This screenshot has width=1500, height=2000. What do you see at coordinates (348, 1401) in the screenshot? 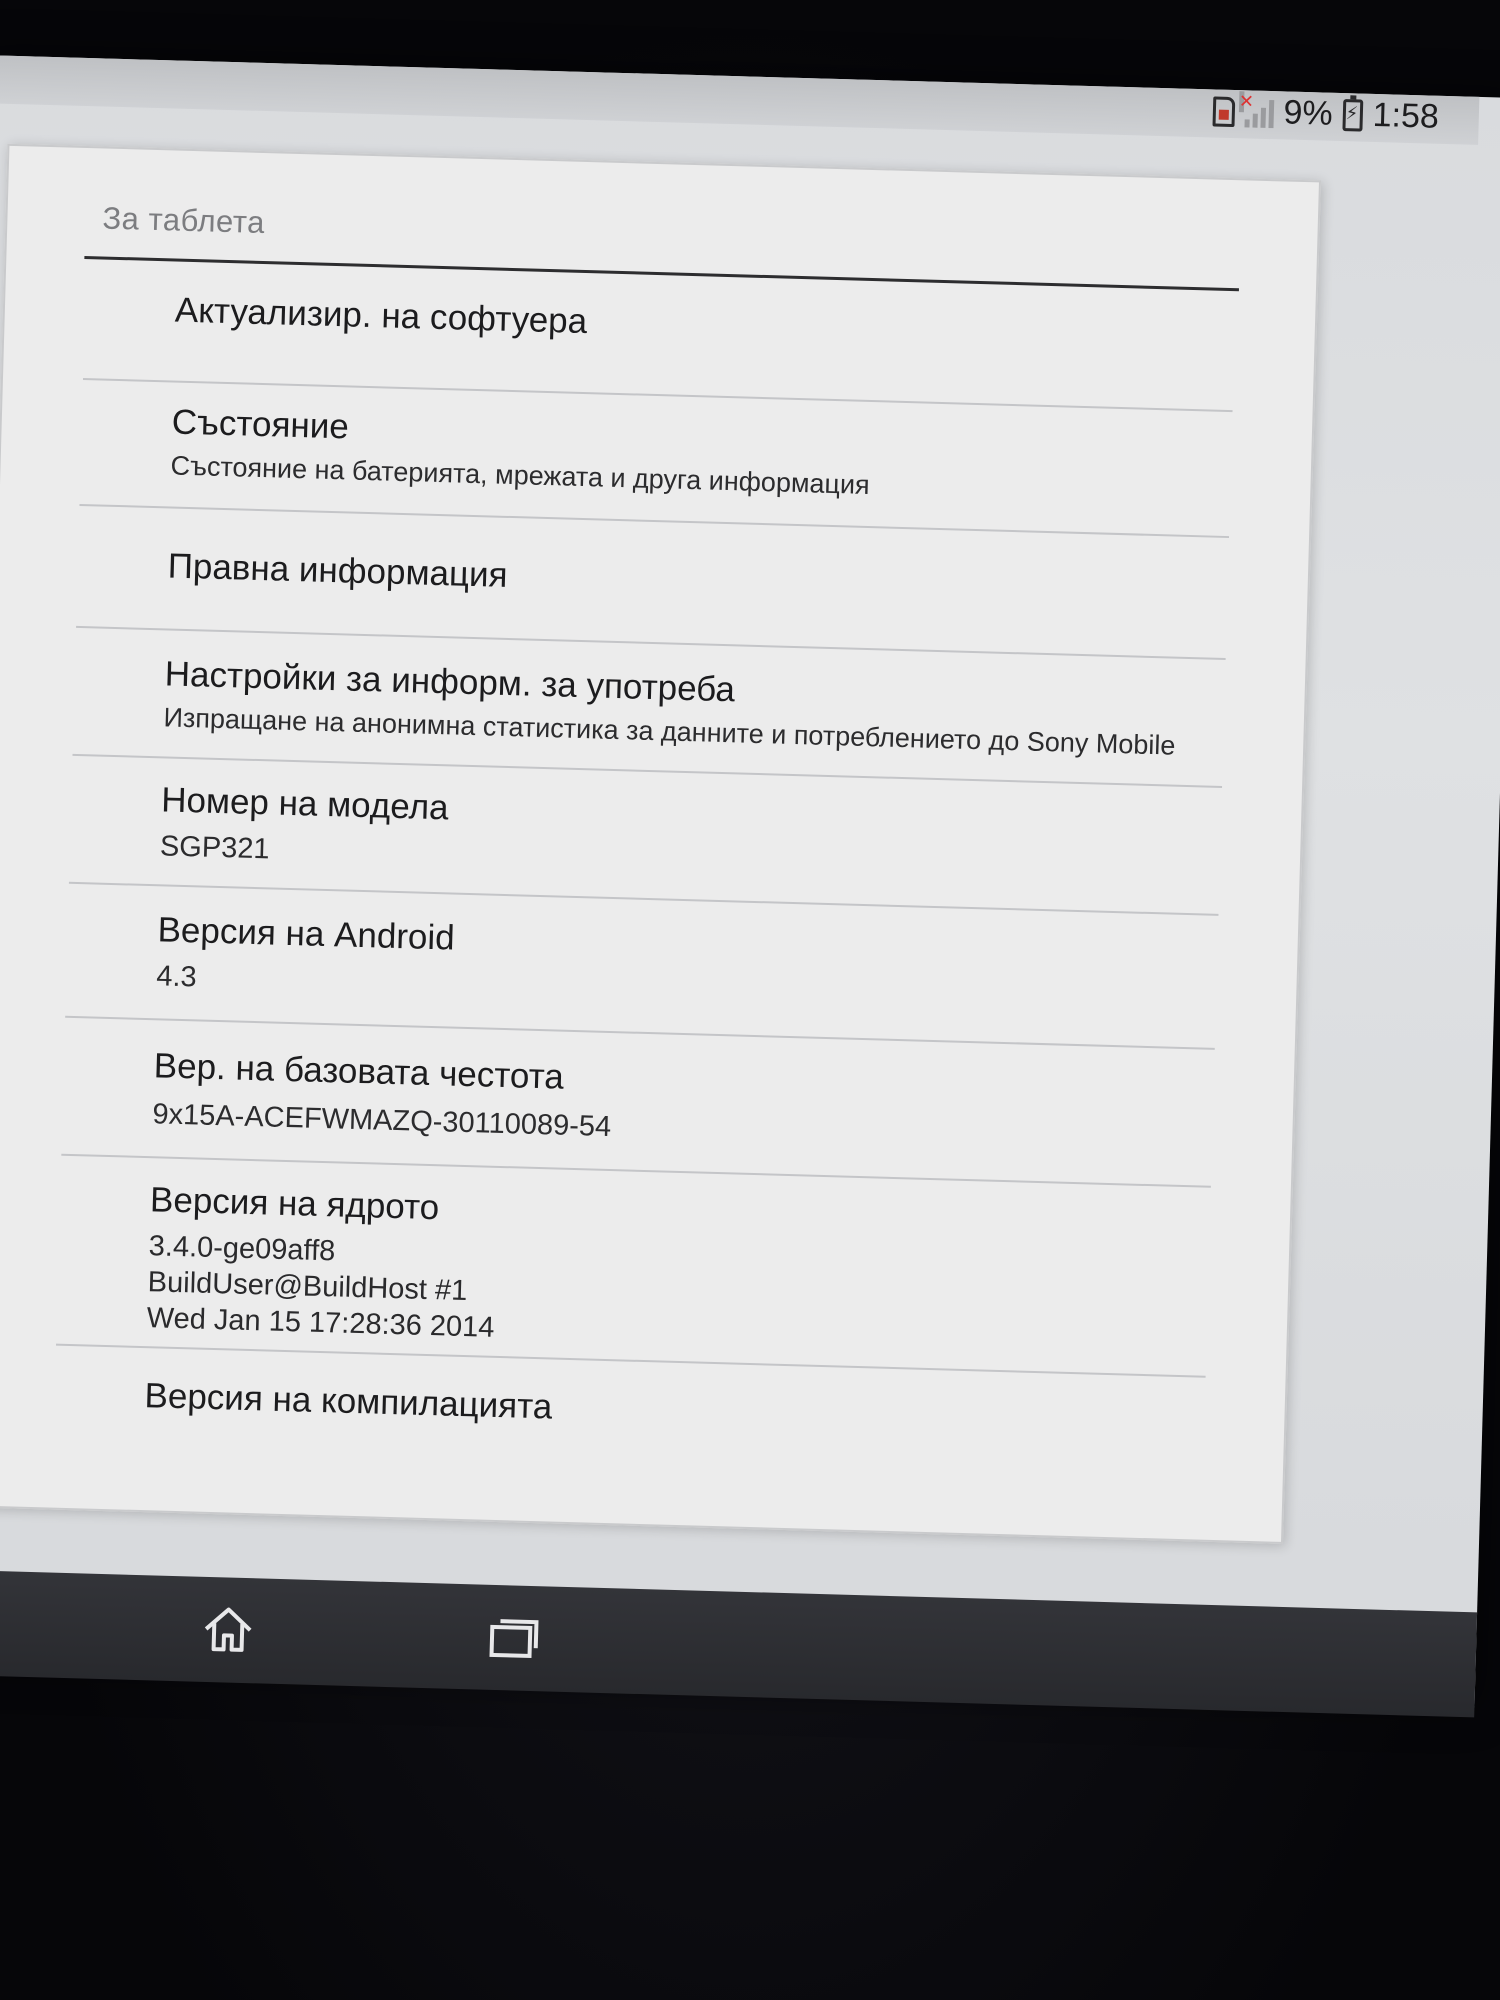
I see `setting-title: Версия на компилацията` at bounding box center [348, 1401].